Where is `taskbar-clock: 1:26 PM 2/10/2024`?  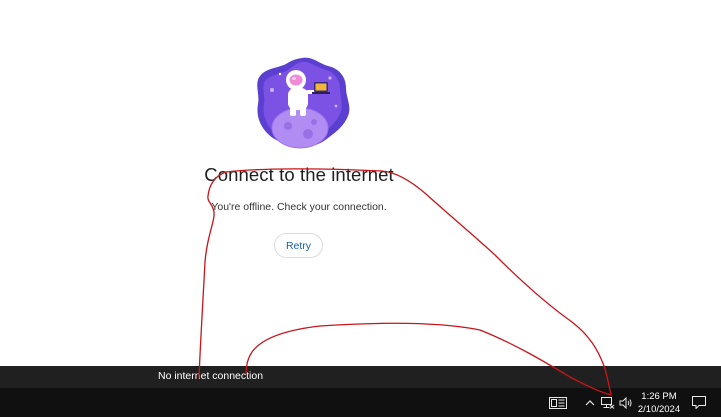 taskbar-clock: 1:26 PM 2/10/2024 is located at coordinates (659, 403).